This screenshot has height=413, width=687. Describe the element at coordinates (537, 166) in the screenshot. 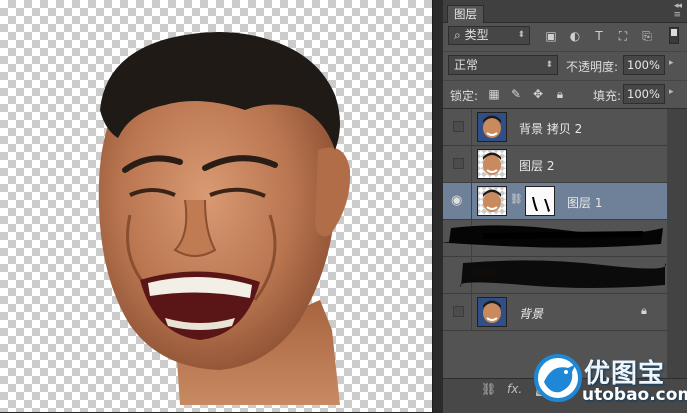

I see `layer-name: 图层 2` at that location.